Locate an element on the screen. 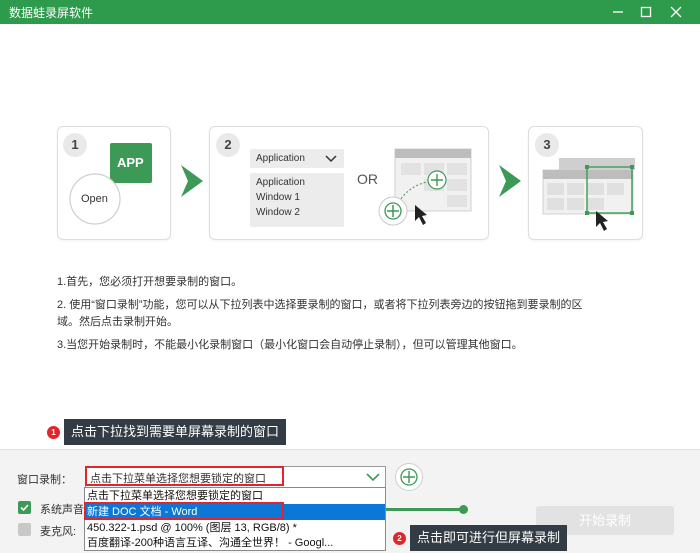  app-list-item: Window 1 is located at coordinates (278, 197).